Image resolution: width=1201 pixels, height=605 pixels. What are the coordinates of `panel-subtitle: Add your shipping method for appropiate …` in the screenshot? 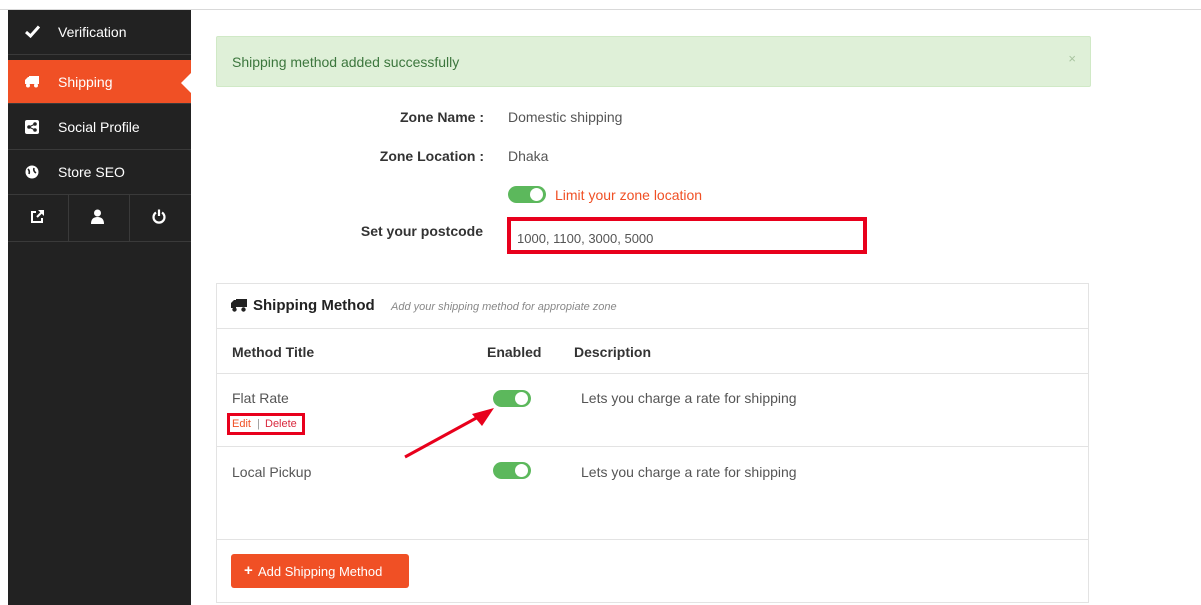 It's located at (504, 307).